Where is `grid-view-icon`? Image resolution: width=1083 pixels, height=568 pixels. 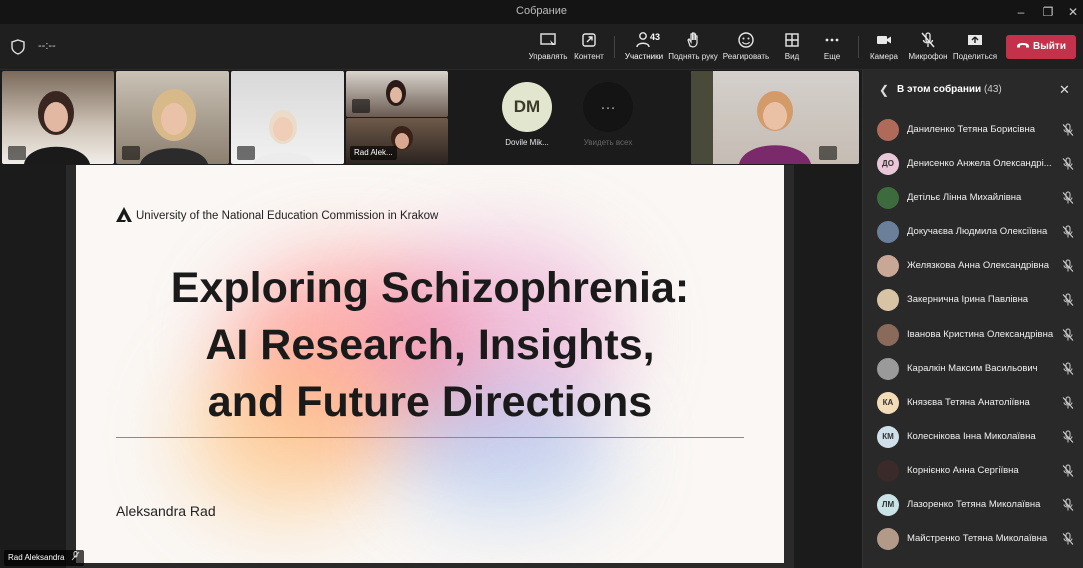 grid-view-icon is located at coordinates (792, 40).